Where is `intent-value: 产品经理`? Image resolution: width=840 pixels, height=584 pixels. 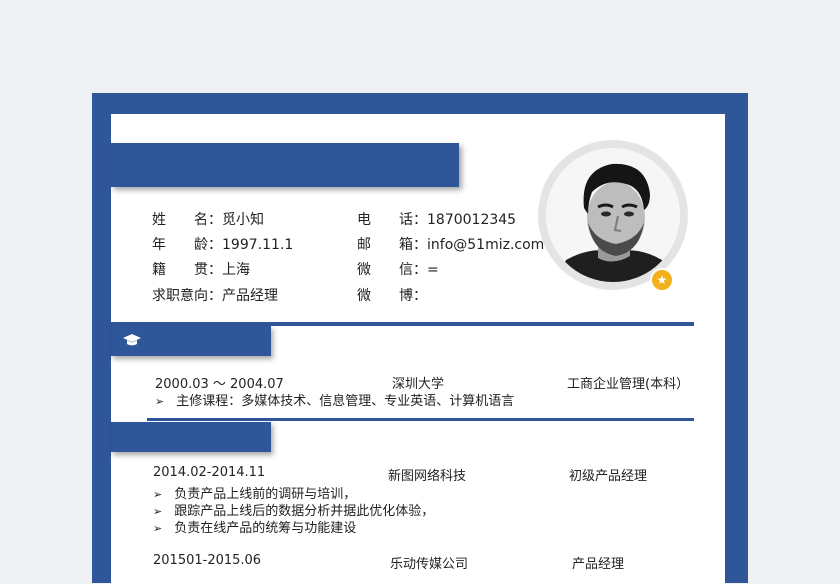 intent-value: 产品经理 is located at coordinates (250, 296).